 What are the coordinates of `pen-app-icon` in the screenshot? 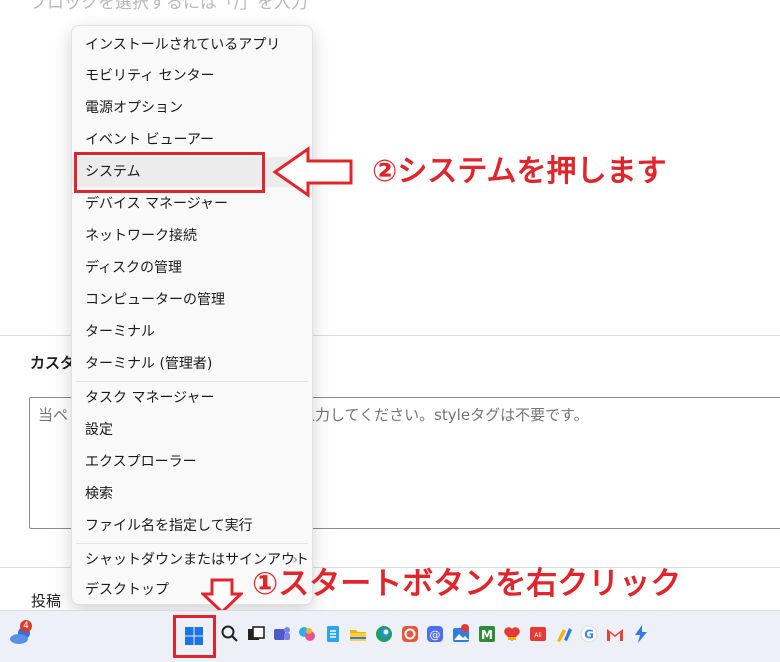 It's located at (564, 634).